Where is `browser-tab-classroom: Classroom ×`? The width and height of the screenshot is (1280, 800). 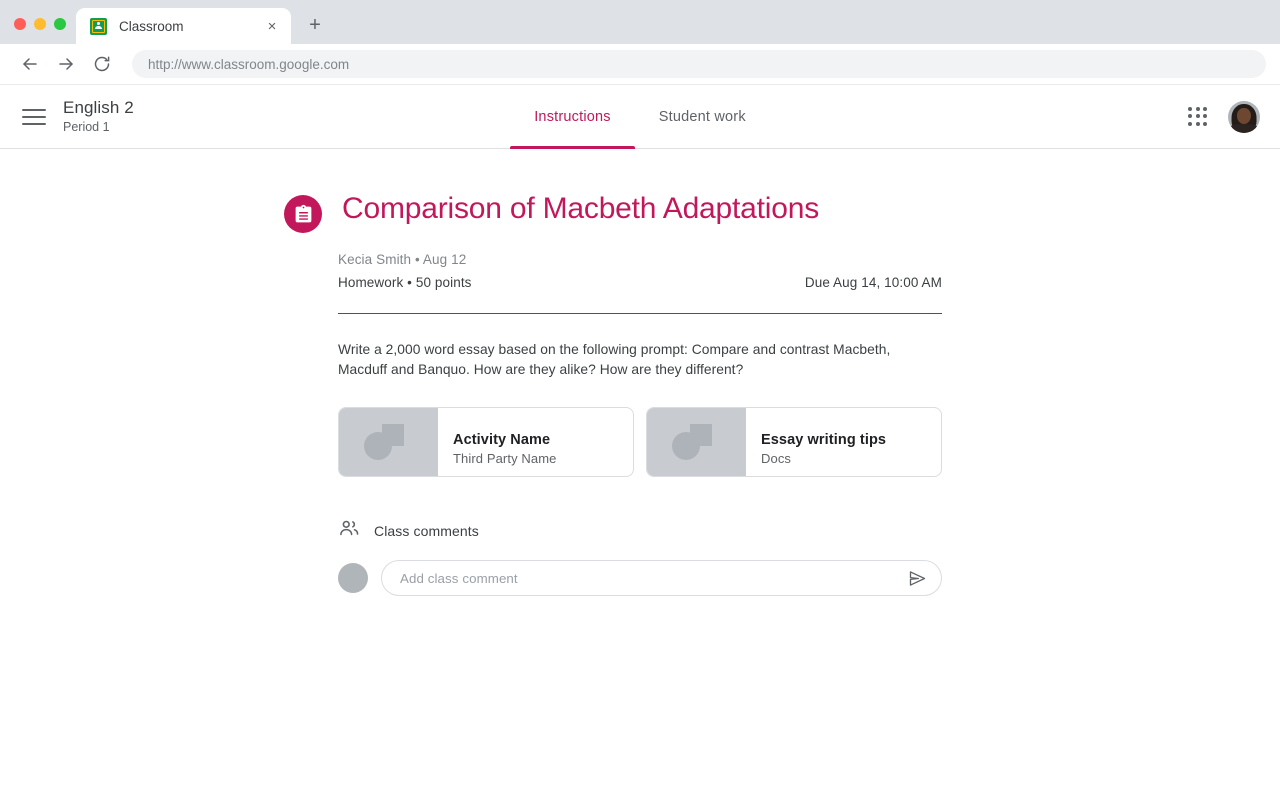
browser-tab-classroom: Classroom × is located at coordinates (183, 26).